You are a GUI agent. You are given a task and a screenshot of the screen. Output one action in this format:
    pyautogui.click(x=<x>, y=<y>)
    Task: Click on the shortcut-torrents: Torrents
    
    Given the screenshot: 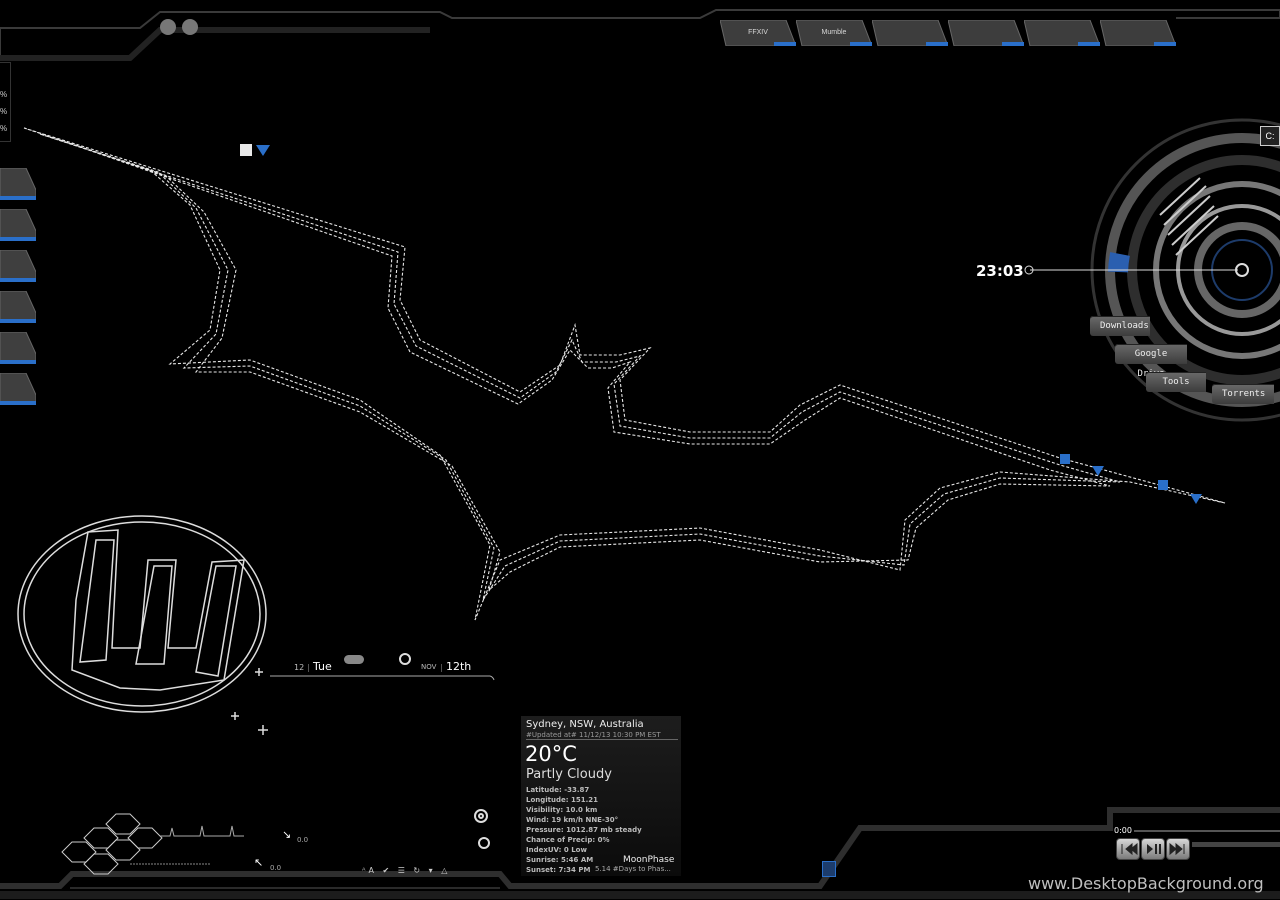 What is the action you would take?
    pyautogui.click(x=1243, y=394)
    